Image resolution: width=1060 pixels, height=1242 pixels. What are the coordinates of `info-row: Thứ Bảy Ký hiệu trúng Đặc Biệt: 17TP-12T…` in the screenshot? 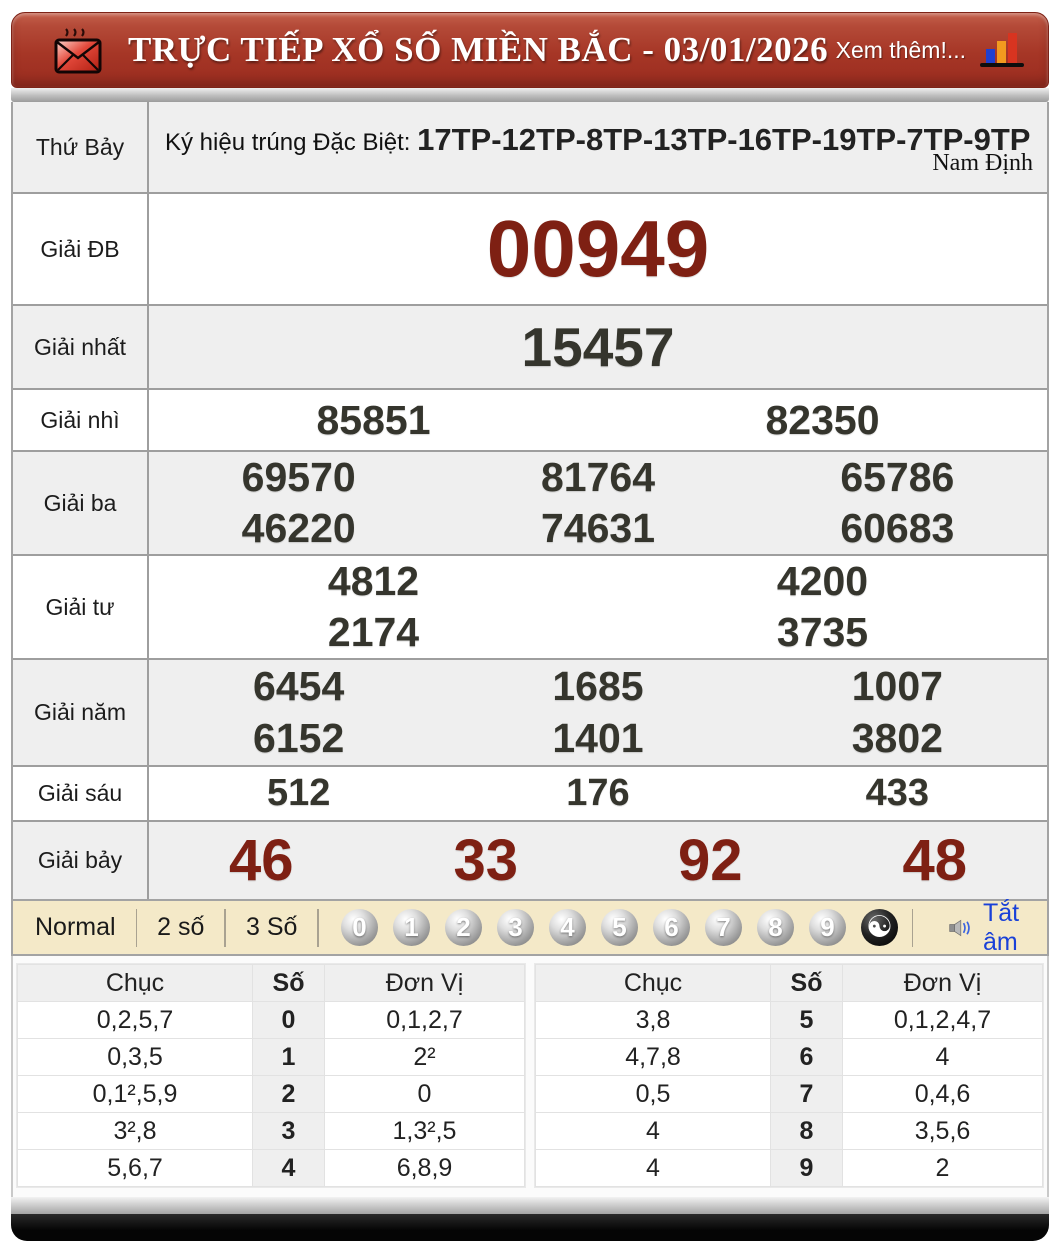 It's located at (530, 148).